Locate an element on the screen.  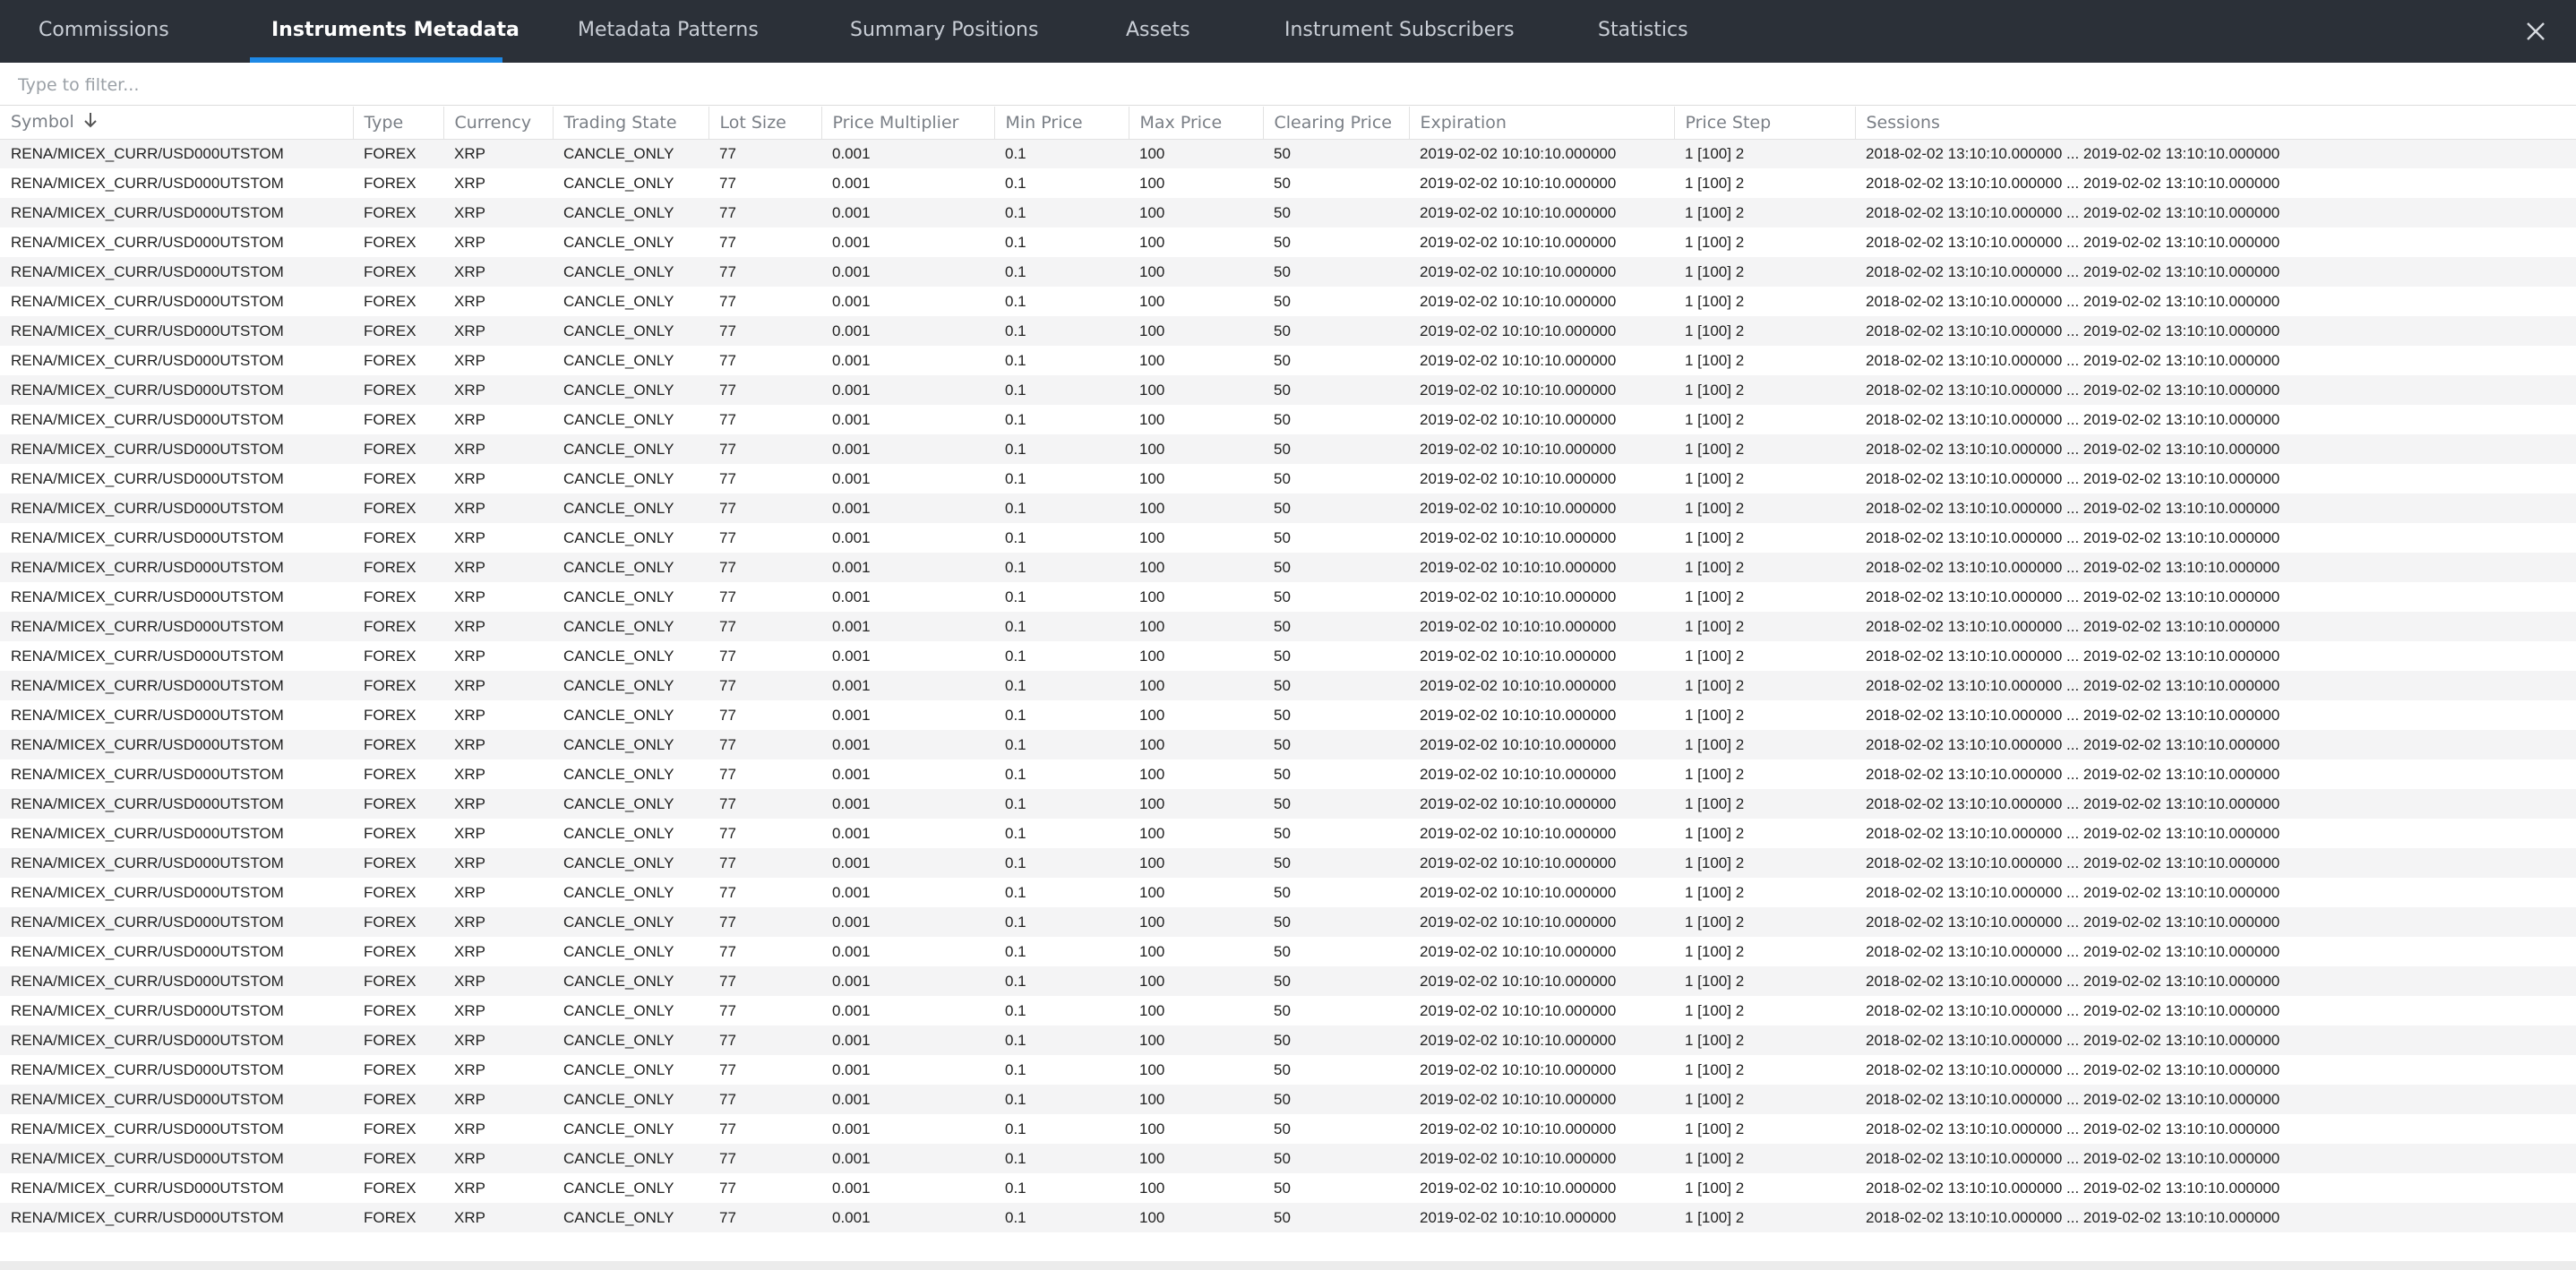
tab-summary-positions: Summary Positions is located at coordinates (944, 31).